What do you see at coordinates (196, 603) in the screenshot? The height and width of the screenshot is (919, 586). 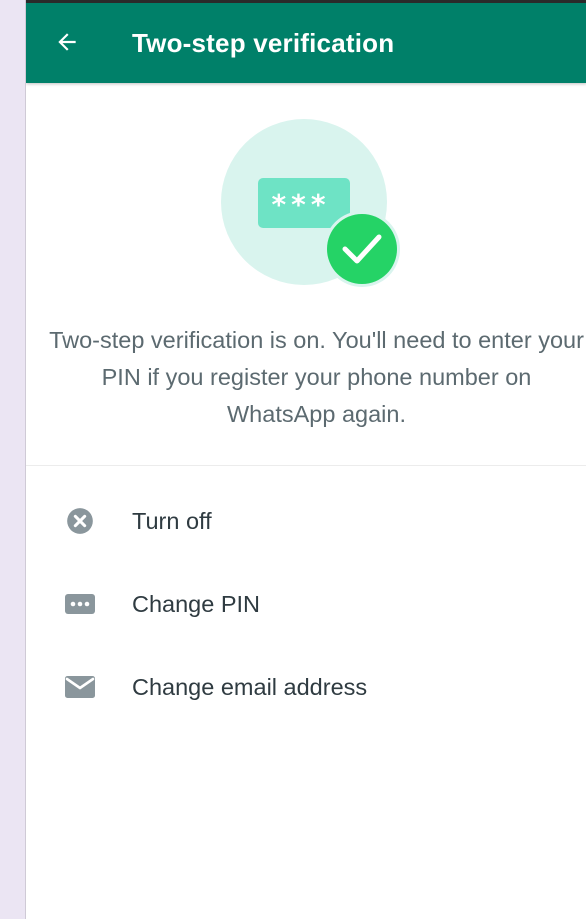 I see `change-pin-label: Change PIN` at bounding box center [196, 603].